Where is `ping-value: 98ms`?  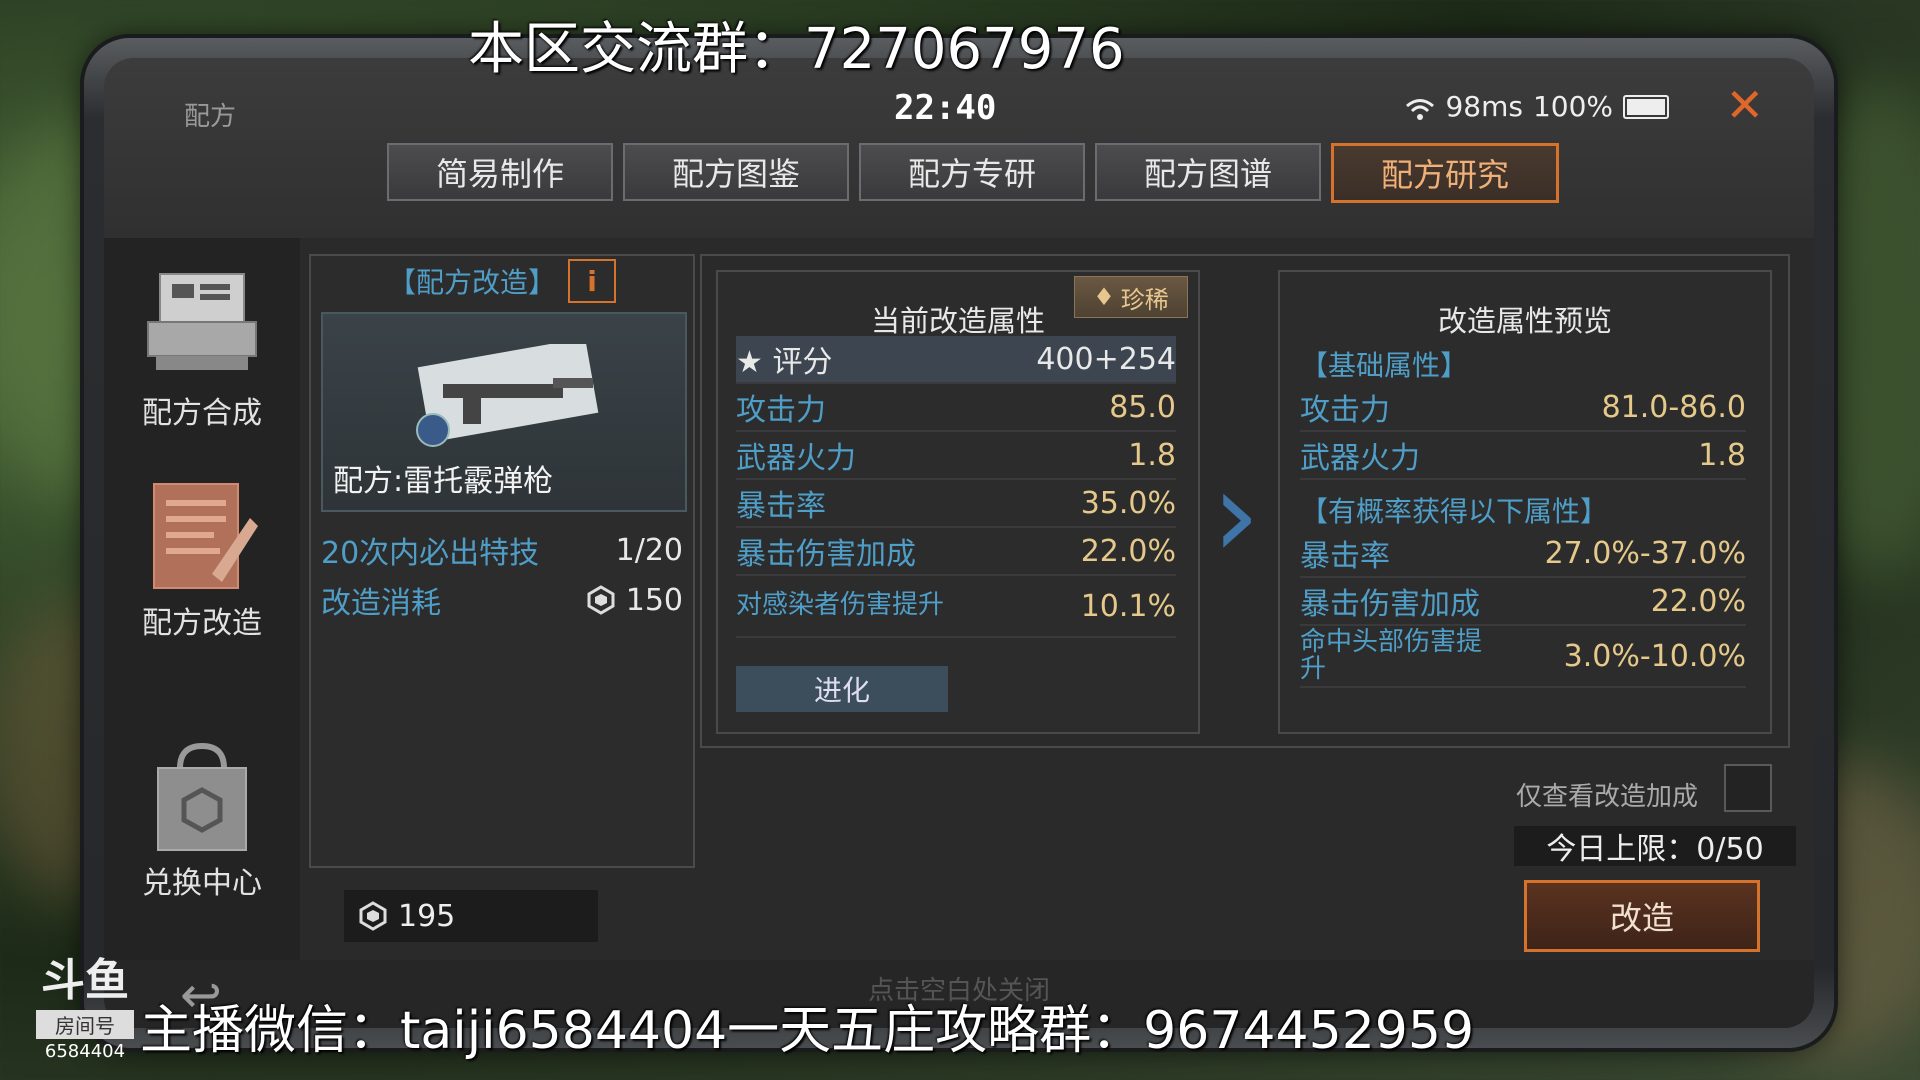 ping-value: 98ms is located at coordinates (1484, 106).